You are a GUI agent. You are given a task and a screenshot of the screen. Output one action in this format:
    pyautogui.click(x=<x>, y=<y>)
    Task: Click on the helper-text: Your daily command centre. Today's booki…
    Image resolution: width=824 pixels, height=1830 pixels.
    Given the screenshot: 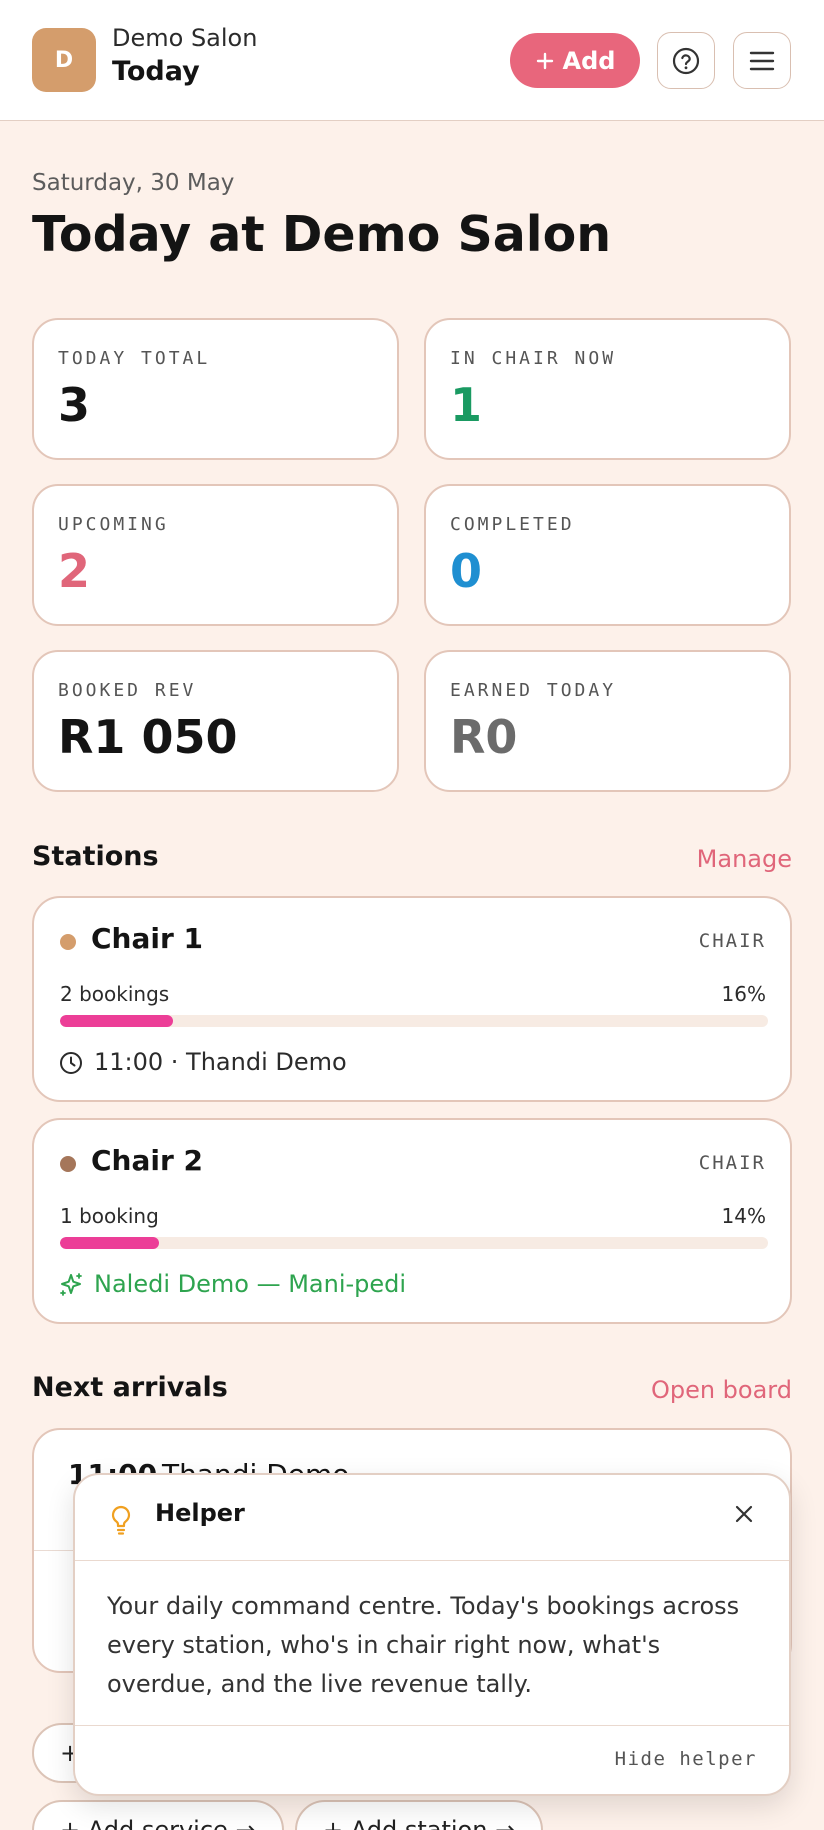 What is the action you would take?
    pyautogui.click(x=423, y=1645)
    